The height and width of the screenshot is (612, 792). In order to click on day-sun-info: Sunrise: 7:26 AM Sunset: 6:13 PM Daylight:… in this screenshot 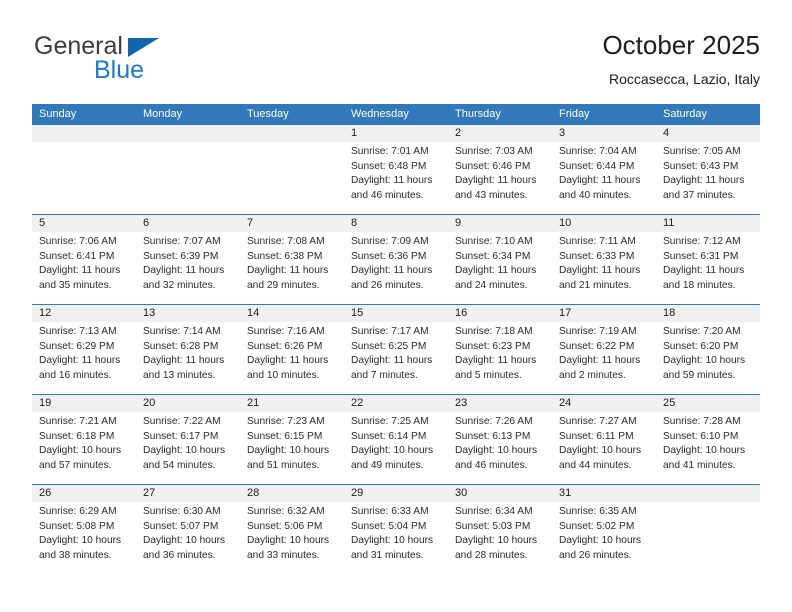, I will do `click(500, 442)`.